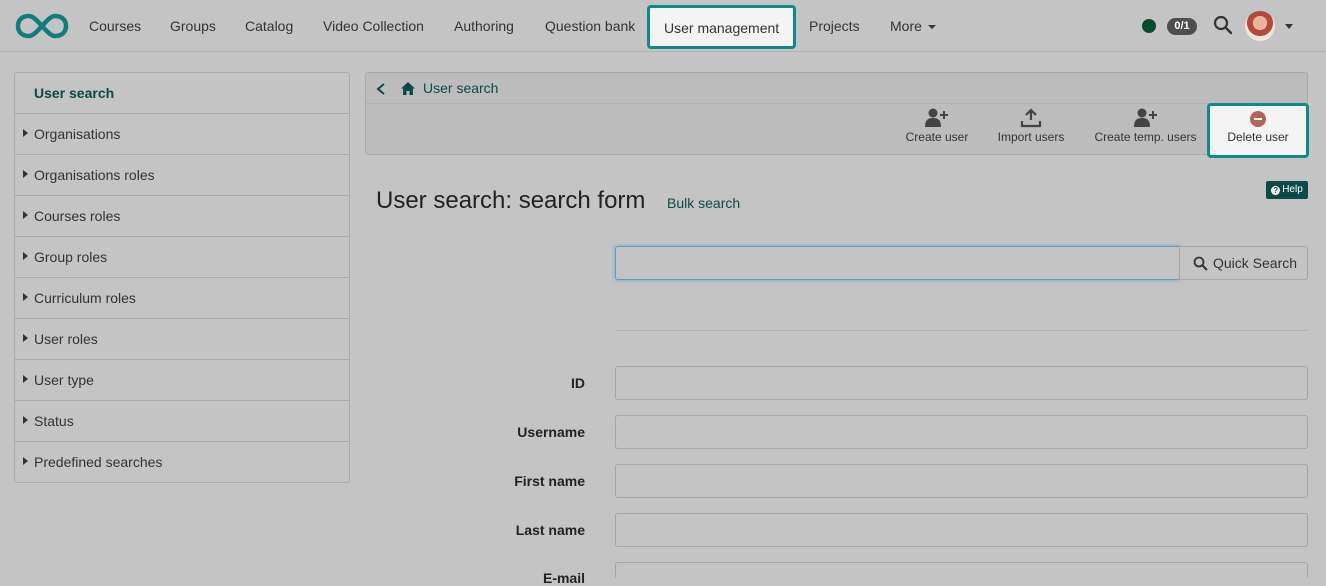 This screenshot has height=586, width=1326. I want to click on import-users-label: Import users, so click(1031, 137).